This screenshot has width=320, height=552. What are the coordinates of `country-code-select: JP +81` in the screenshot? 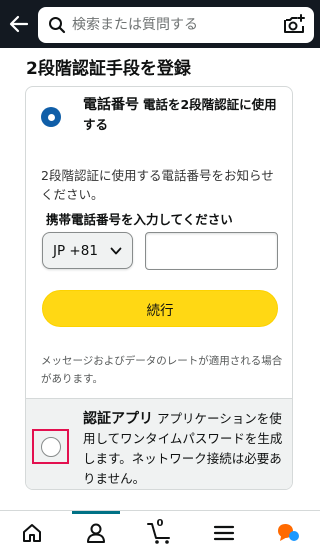 It's located at (87, 250).